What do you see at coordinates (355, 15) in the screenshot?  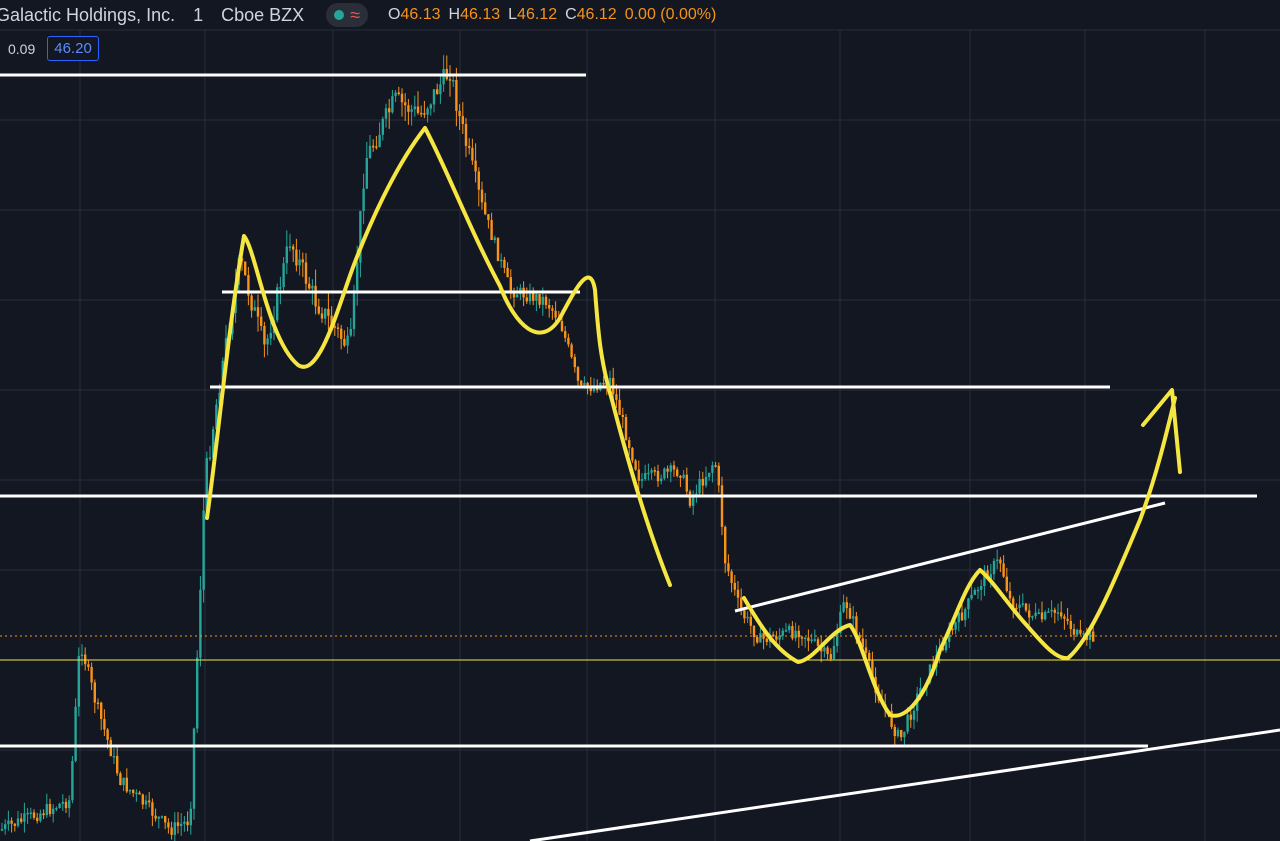 I see `approx-wave-icon: ≈` at bounding box center [355, 15].